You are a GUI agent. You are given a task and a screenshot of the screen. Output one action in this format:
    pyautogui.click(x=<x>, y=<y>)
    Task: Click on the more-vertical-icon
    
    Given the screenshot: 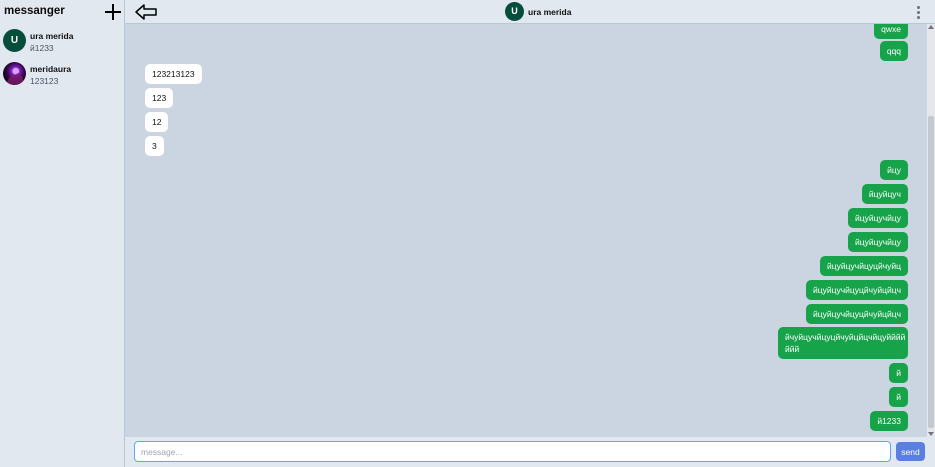 What is the action you would take?
    pyautogui.click(x=919, y=13)
    